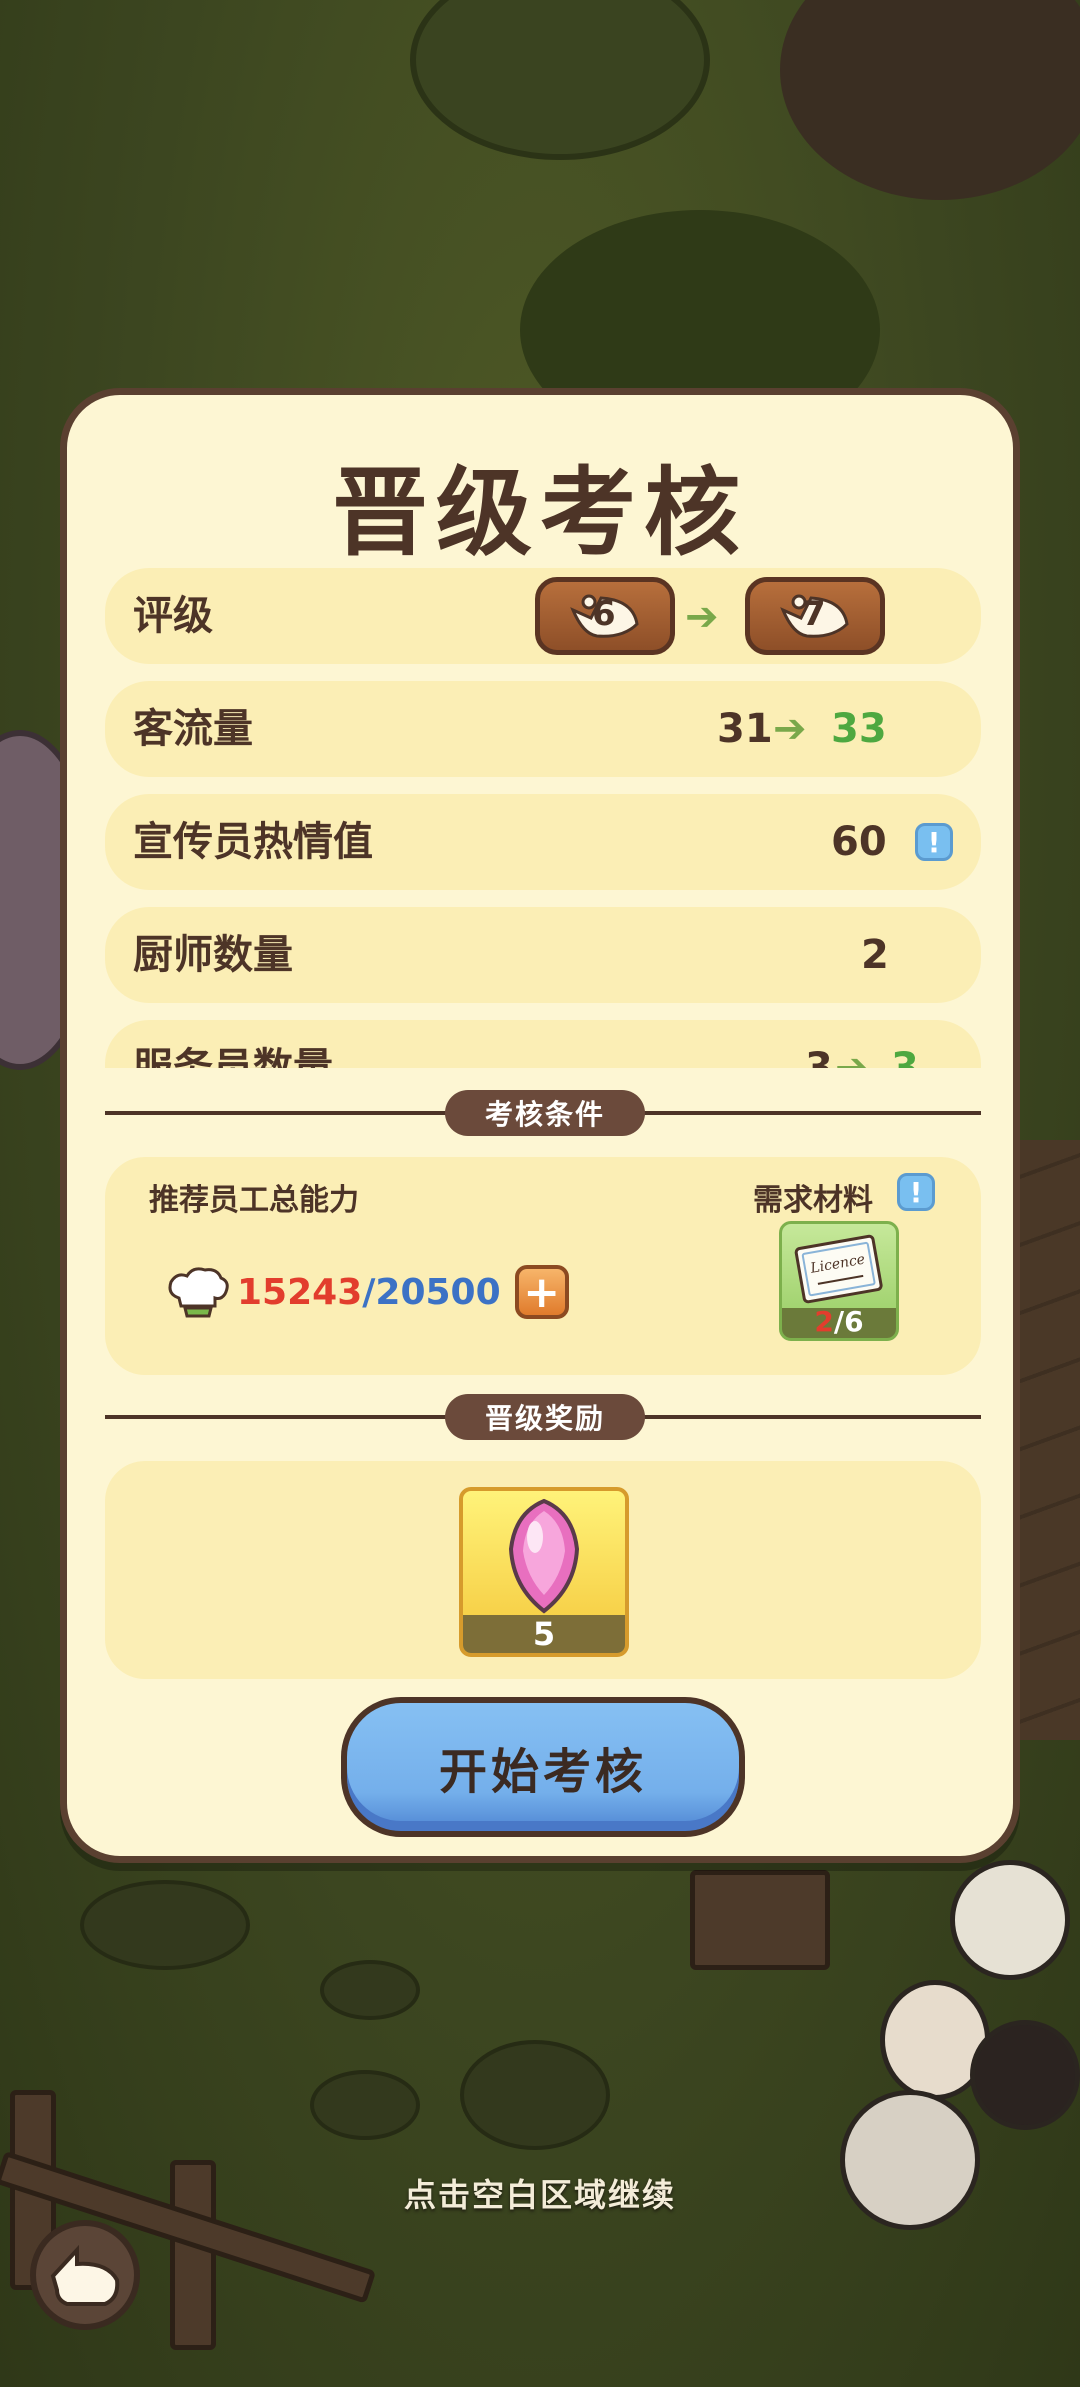 Image resolution: width=1080 pixels, height=2387 pixels. What do you see at coordinates (544, 1634) in the screenshot?
I see `reward-count: 5` at bounding box center [544, 1634].